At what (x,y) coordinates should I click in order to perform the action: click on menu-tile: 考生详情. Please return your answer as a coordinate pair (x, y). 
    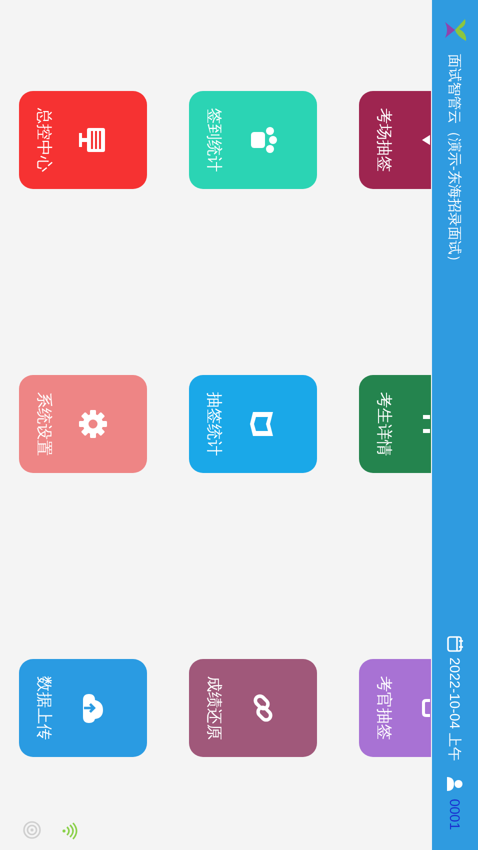
    Looking at the image, I should click on (395, 424).